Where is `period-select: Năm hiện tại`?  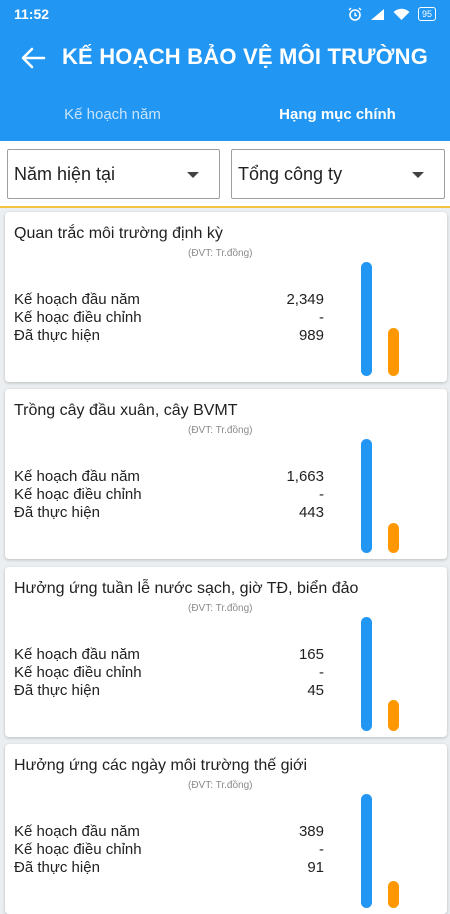
period-select: Năm hiện tại is located at coordinates (113, 174).